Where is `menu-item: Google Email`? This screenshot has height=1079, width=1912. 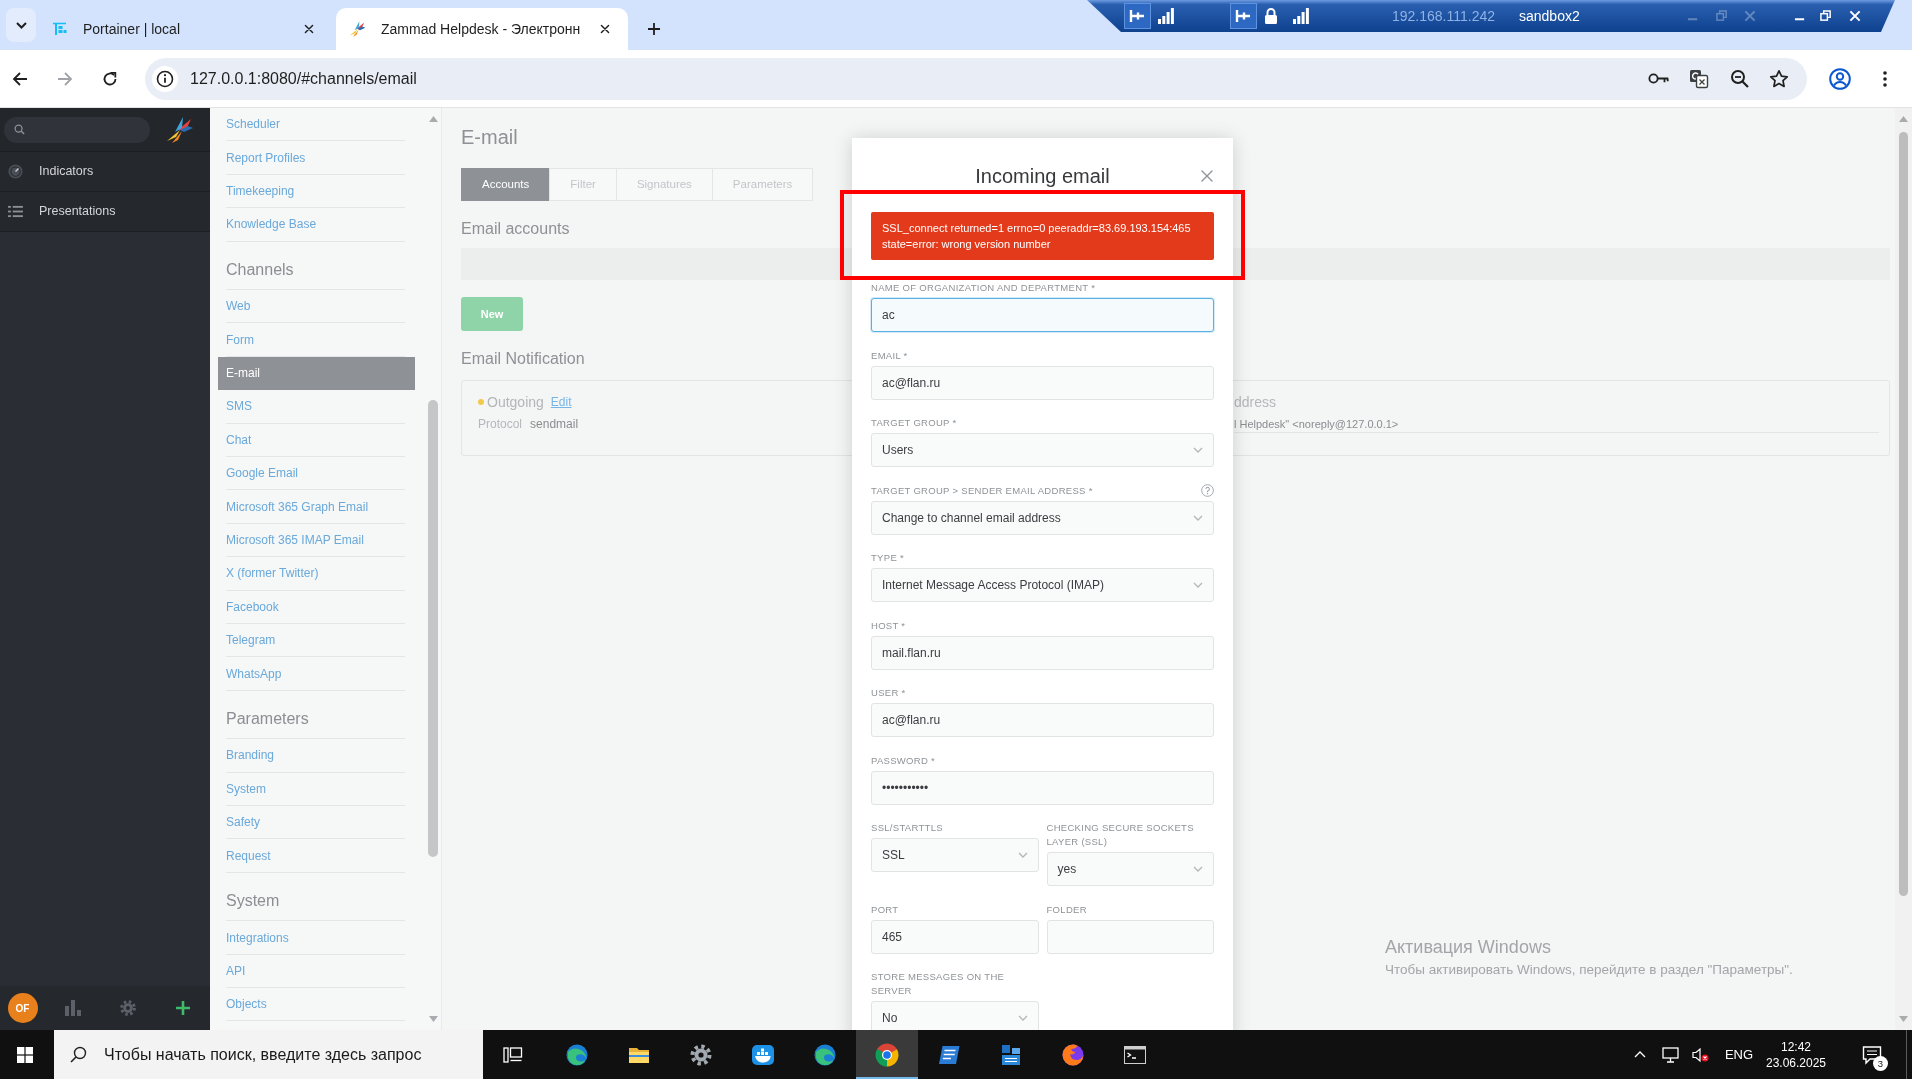
menu-item: Google Email is located at coordinates (315, 474).